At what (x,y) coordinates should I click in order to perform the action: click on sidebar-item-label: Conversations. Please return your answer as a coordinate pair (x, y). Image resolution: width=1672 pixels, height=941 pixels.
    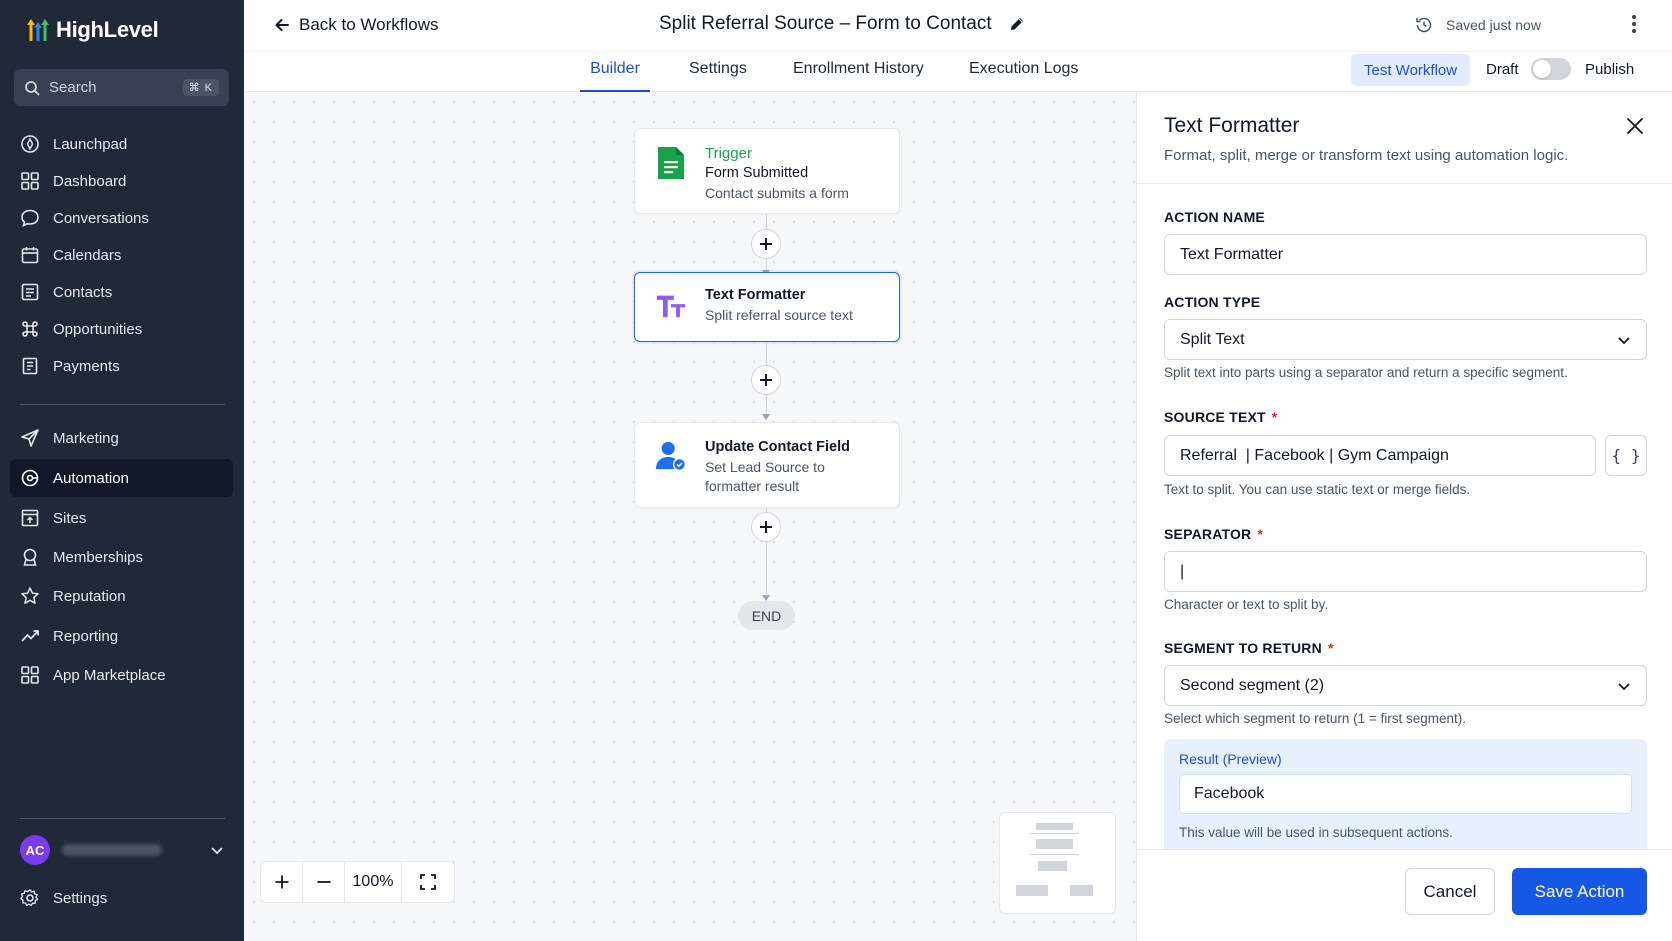
    Looking at the image, I should click on (101, 218).